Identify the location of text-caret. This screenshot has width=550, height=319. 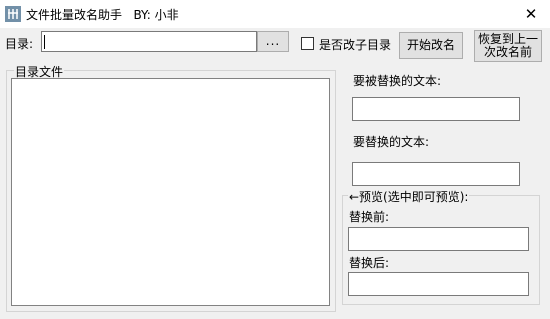
(44, 42).